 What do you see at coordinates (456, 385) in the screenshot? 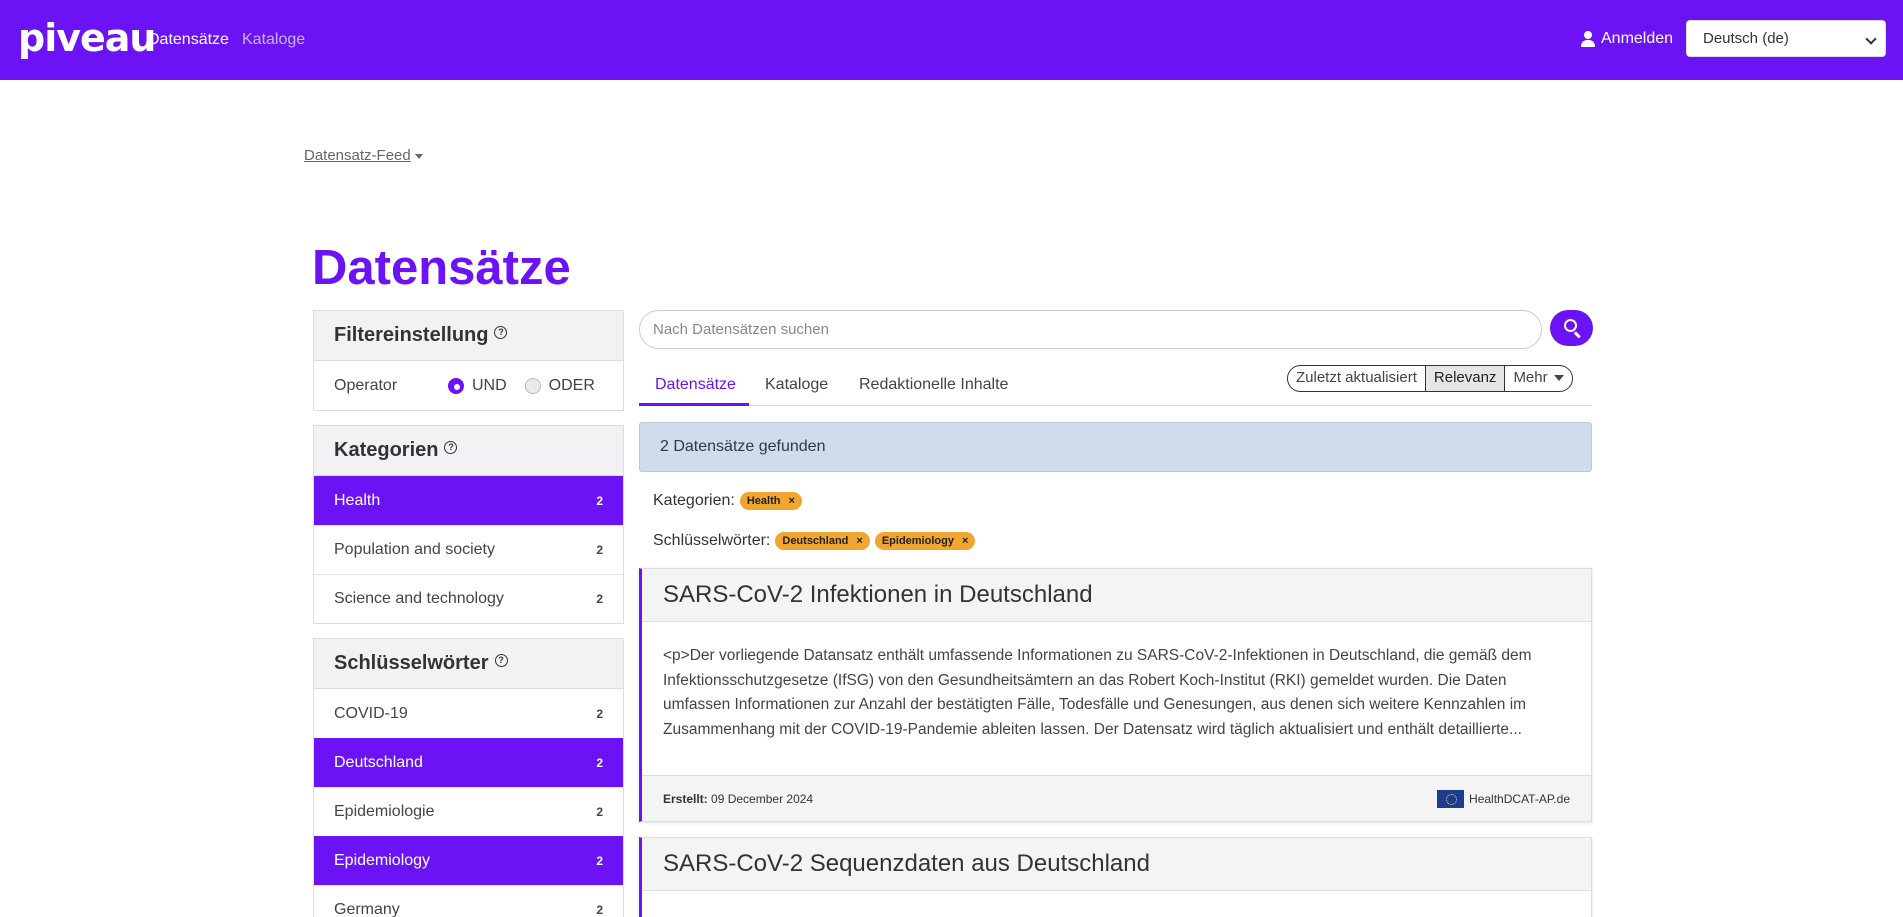
I see `operator-and-radio` at bounding box center [456, 385].